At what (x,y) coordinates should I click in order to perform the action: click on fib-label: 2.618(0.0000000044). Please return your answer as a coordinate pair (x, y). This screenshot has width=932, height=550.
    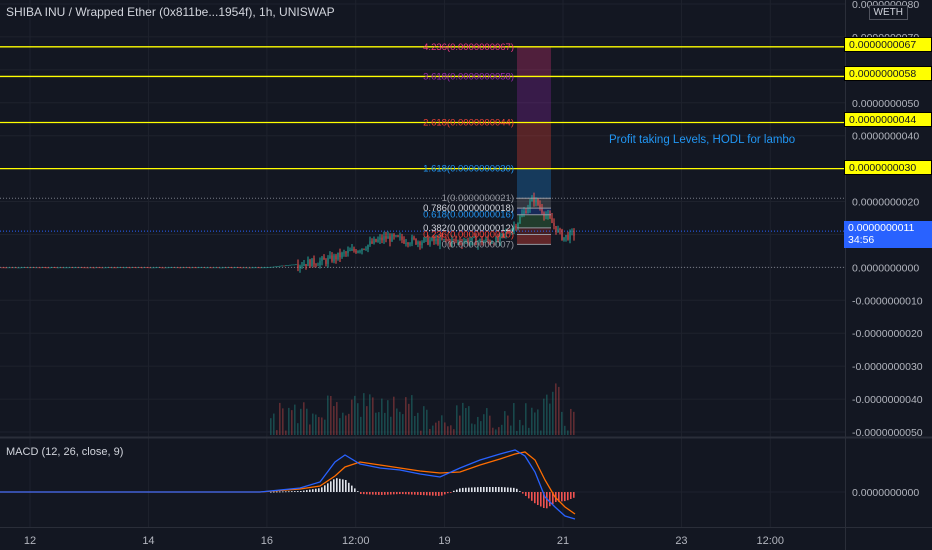
    Looking at the image, I should click on (468, 123).